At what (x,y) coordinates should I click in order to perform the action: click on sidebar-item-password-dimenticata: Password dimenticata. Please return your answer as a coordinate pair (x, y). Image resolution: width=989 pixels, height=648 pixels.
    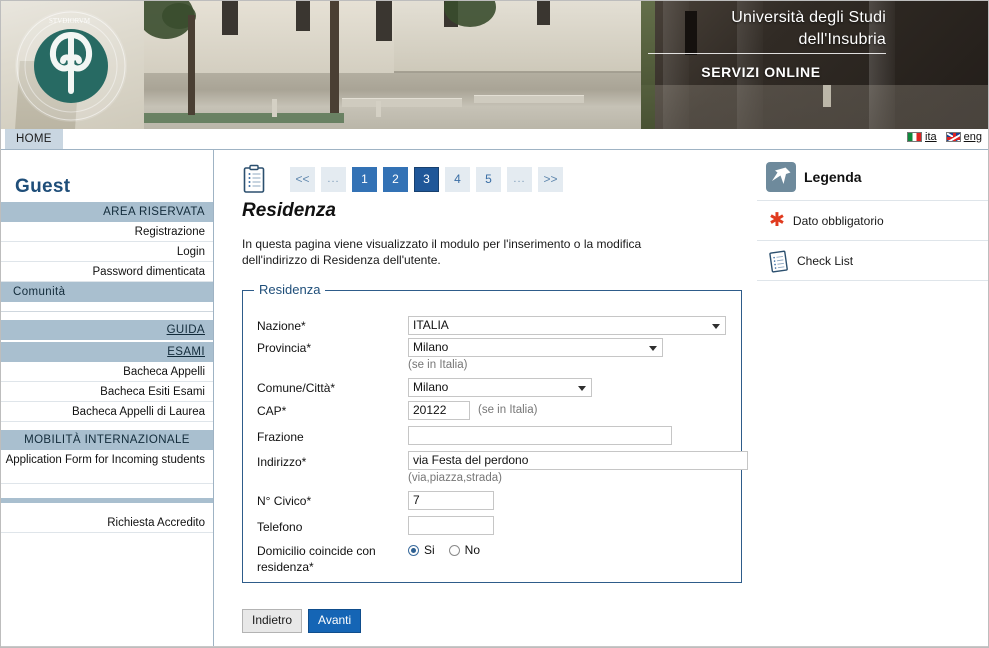
    Looking at the image, I should click on (107, 272).